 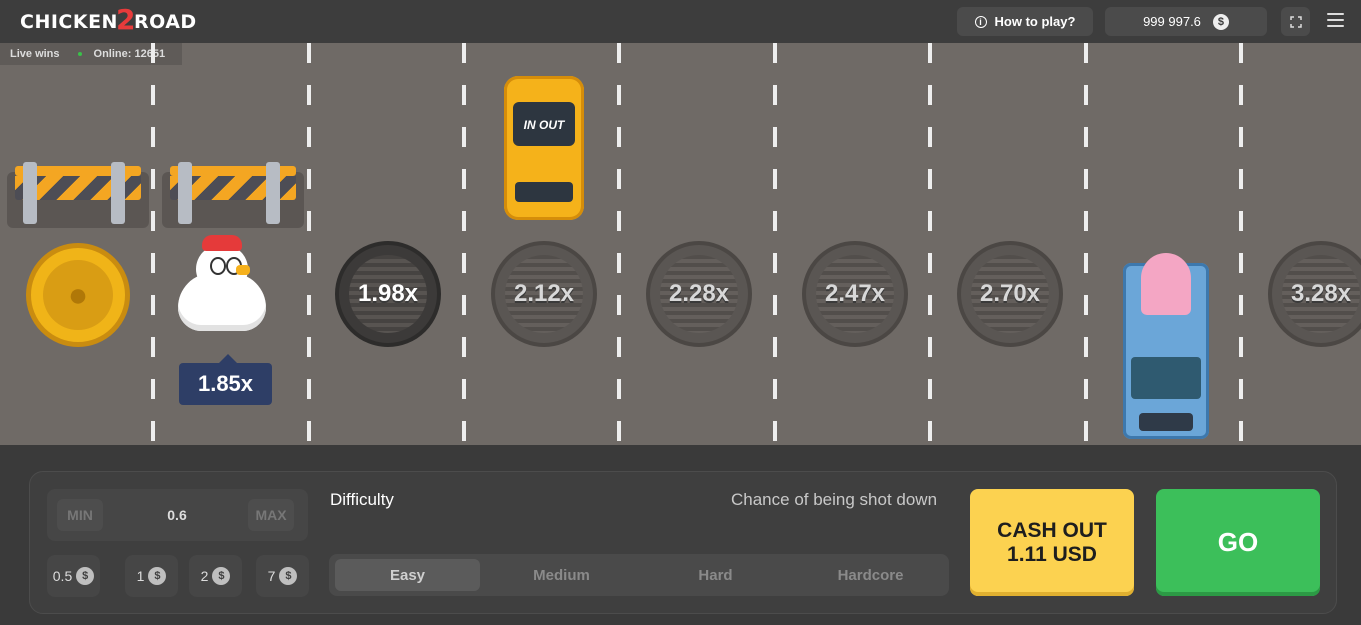 I want to click on multiplier-manhole: 2.28x, so click(x=699, y=294).